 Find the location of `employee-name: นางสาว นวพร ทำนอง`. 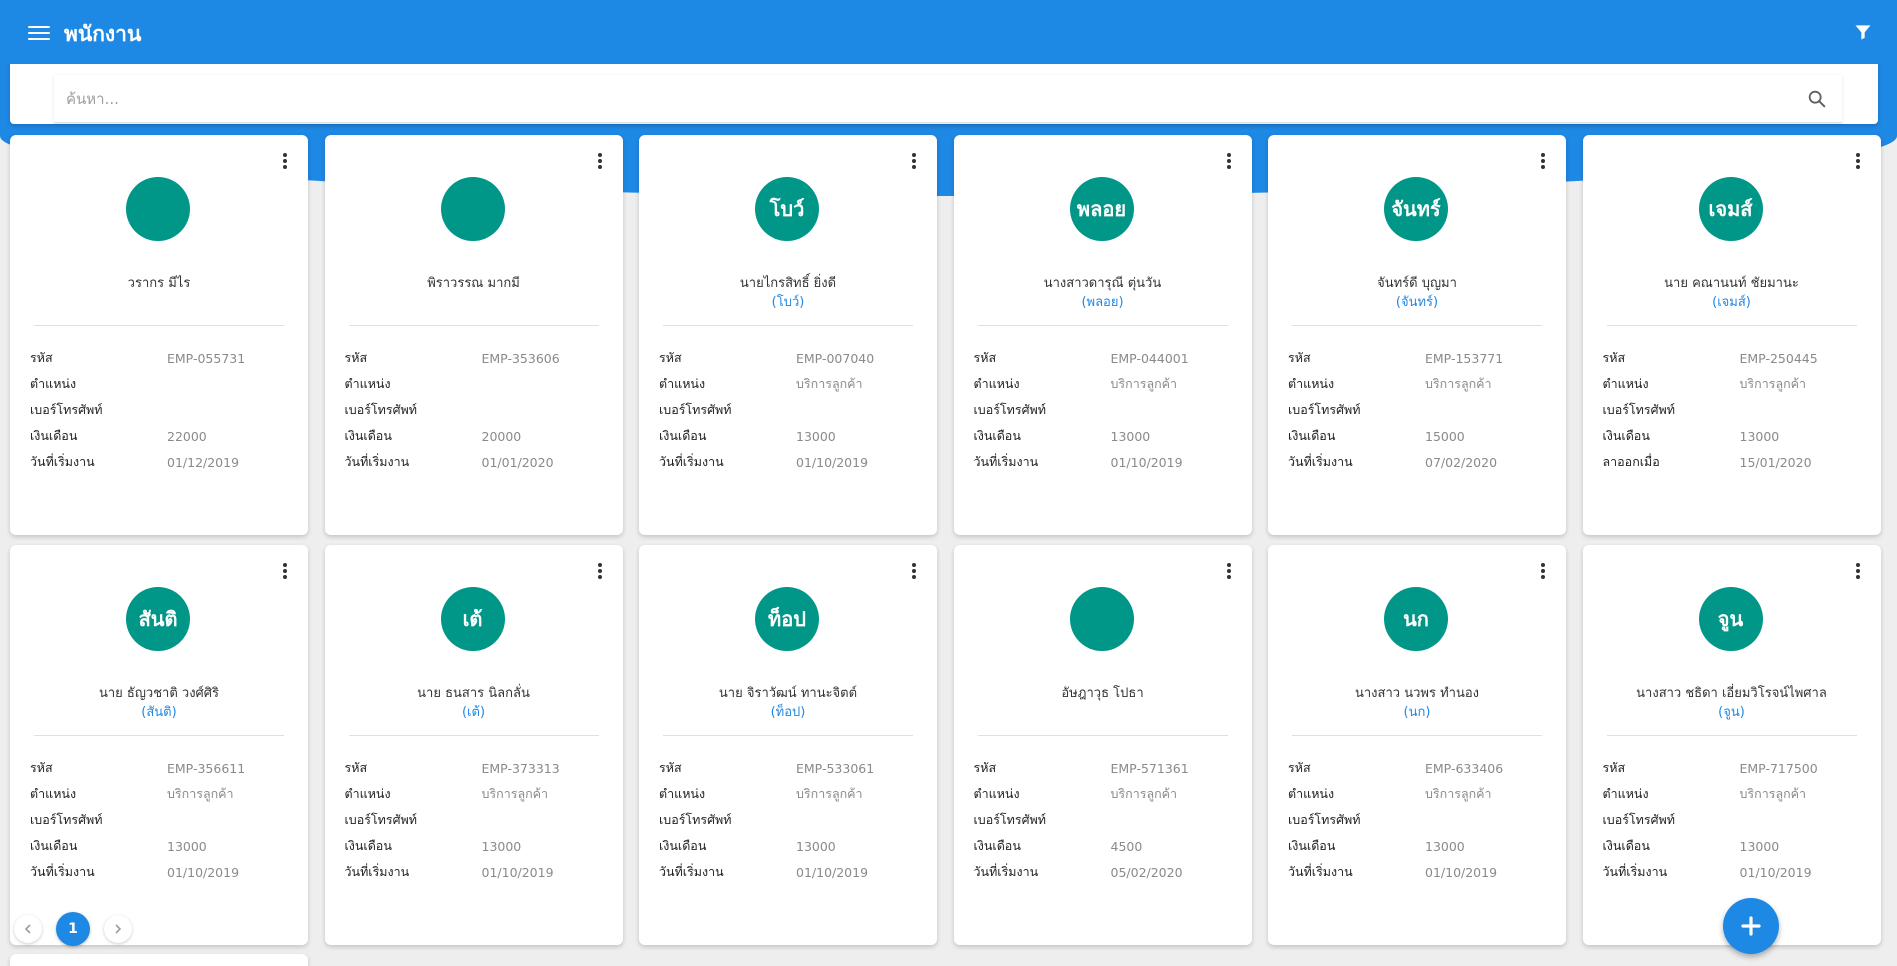

employee-name: นางสาว นวพร ทำนอง is located at coordinates (1417, 693).